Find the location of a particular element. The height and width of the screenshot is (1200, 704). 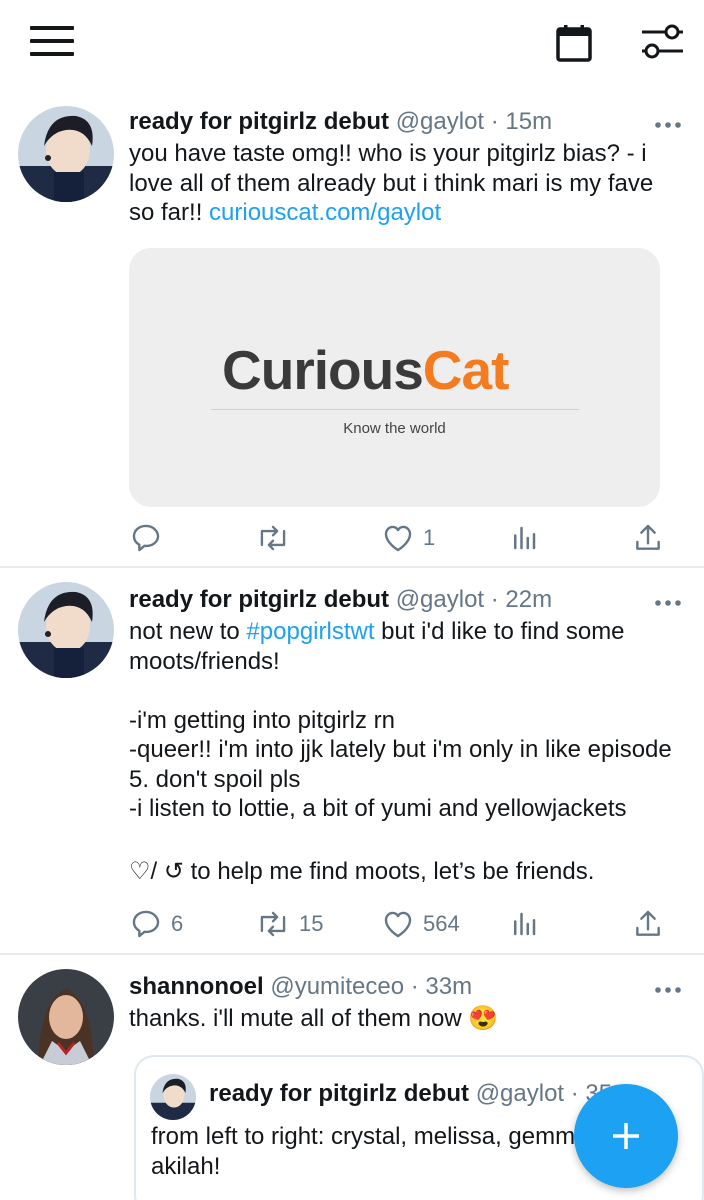

reply-button is located at coordinates (146, 538).